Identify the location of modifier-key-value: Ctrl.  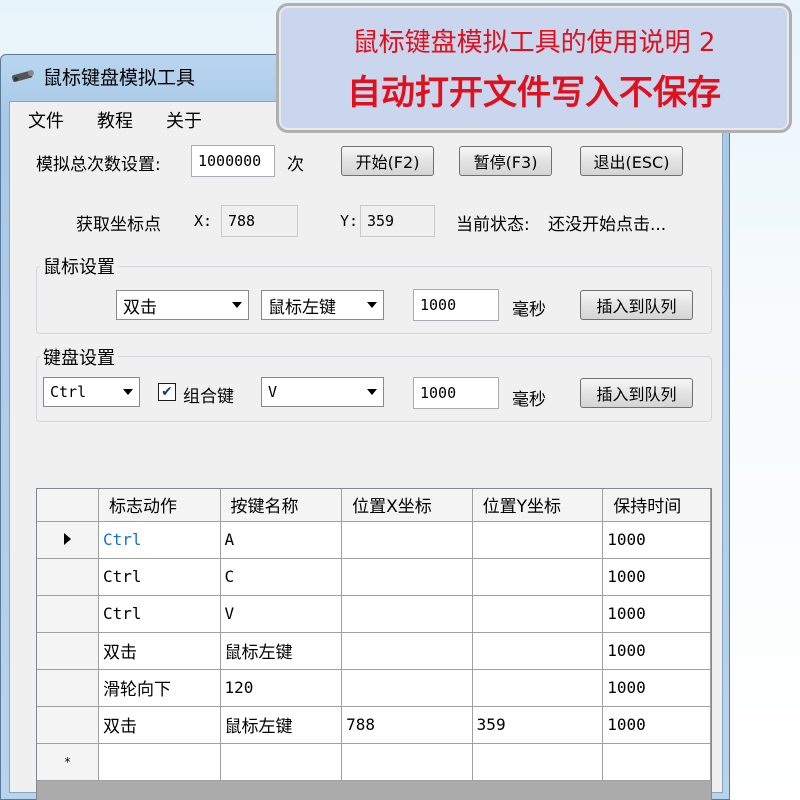
(68, 392).